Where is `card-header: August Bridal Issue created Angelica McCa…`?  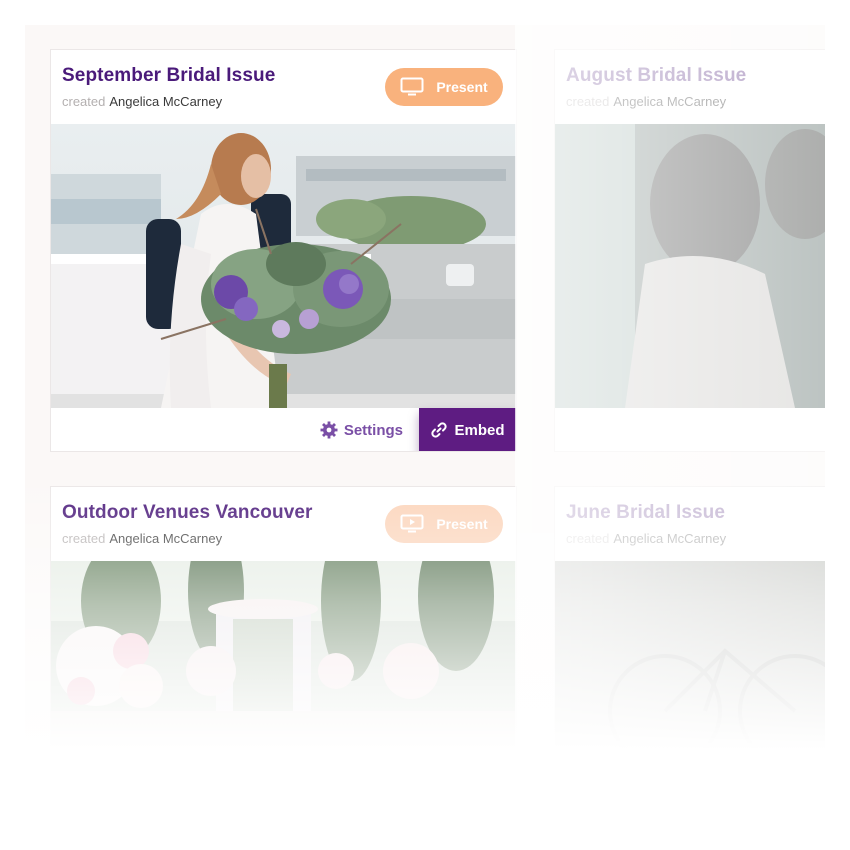
card-header: August Bridal Issue created Angelica McCa… is located at coordinates (690, 87).